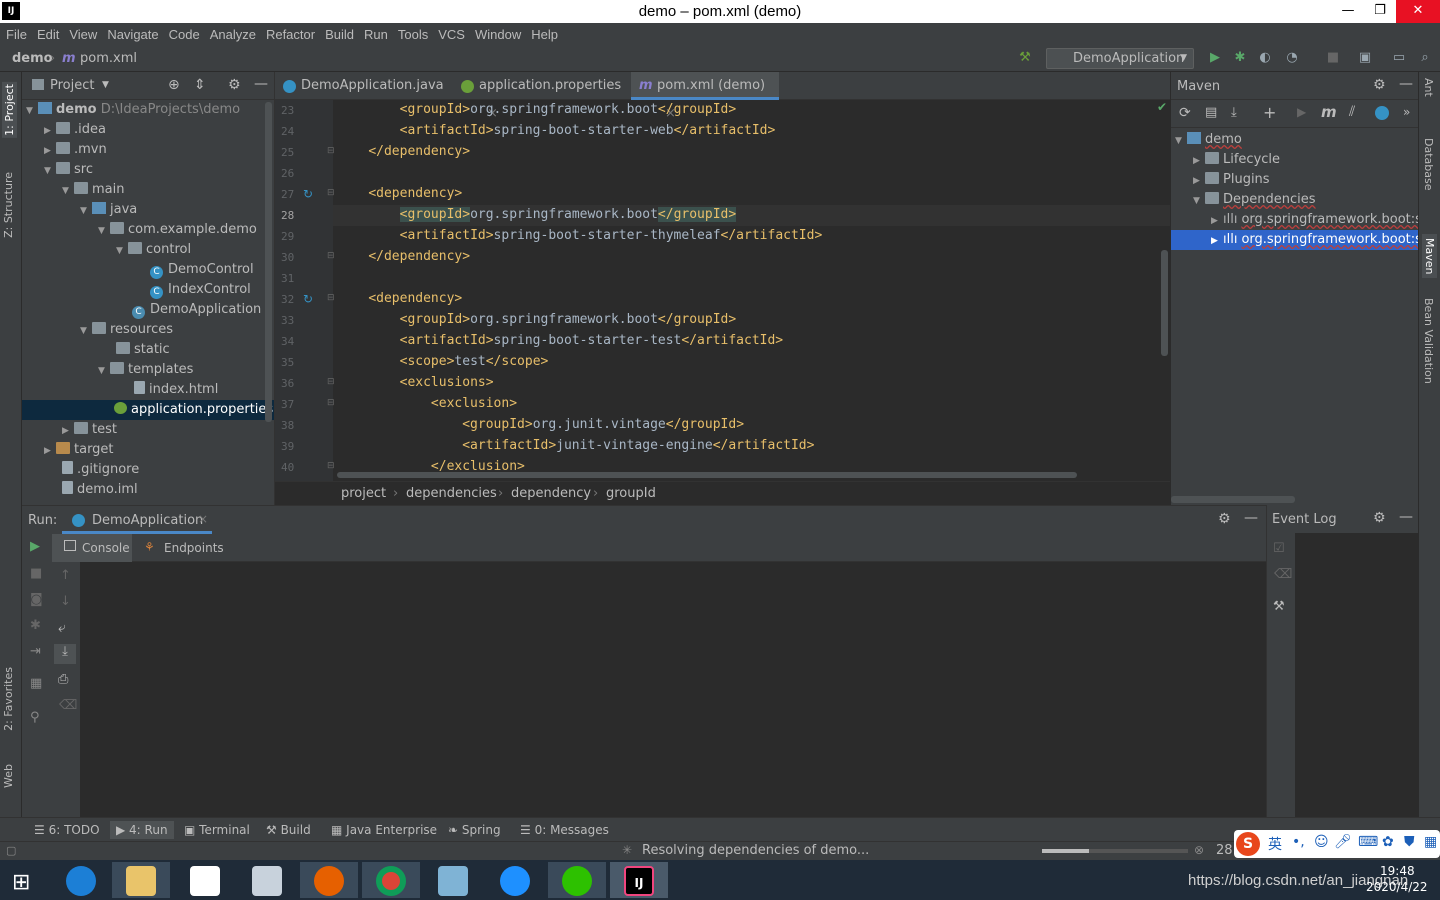 This screenshot has width=1440, height=900. I want to click on collapse-icon: ⇕, so click(200, 85).